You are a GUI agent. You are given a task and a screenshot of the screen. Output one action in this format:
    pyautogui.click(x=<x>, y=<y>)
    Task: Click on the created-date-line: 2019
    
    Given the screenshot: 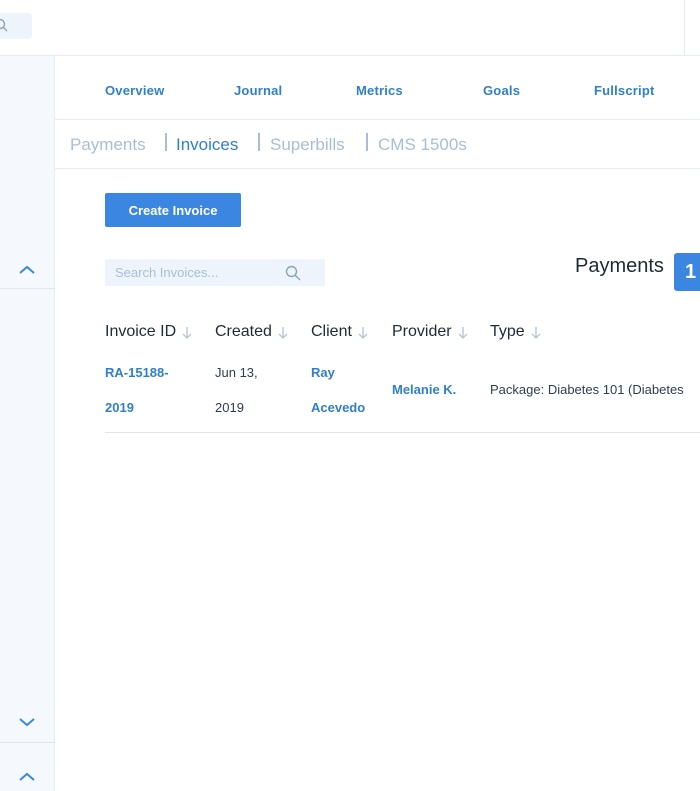 What is the action you would take?
    pyautogui.click(x=229, y=407)
    